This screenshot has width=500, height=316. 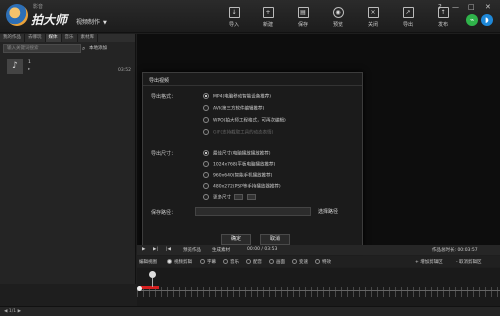 I want to click on maximize-button: □, so click(x=471, y=7).